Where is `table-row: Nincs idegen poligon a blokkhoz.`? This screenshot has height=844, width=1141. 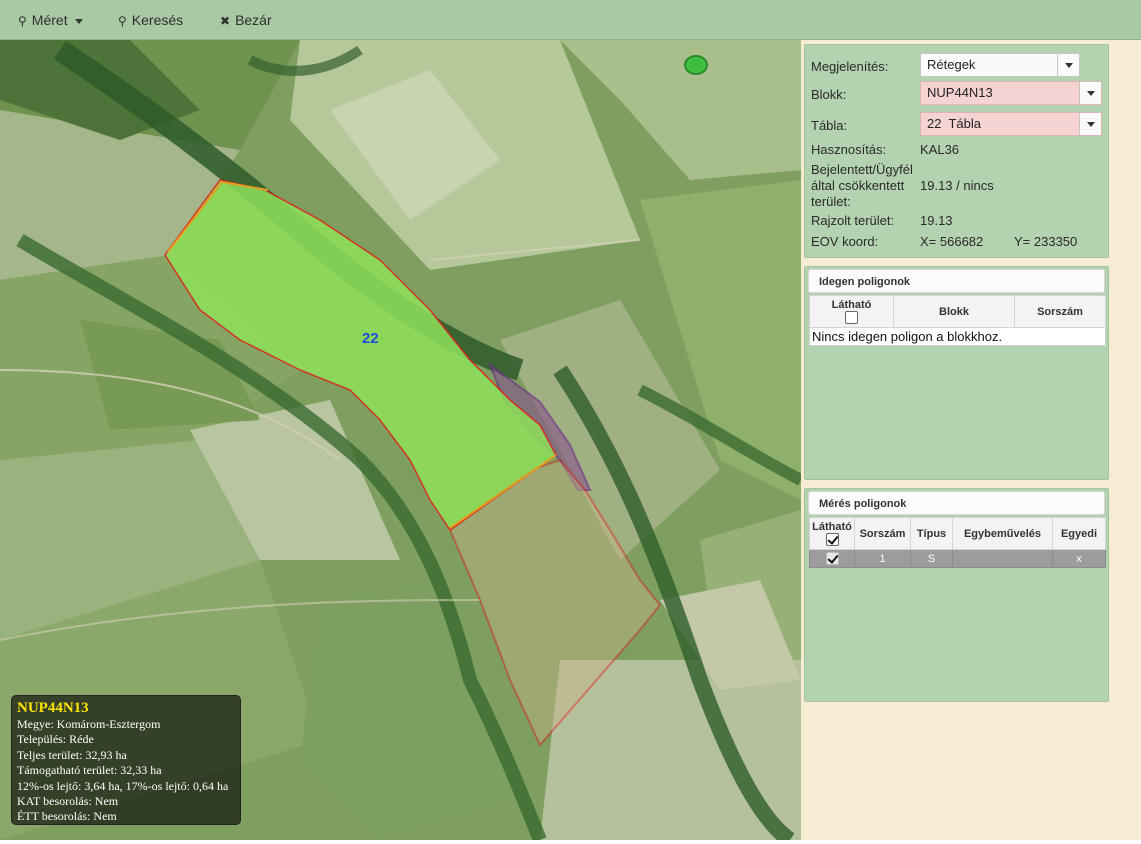
table-row: Nincs idegen poligon a blokkhoz. is located at coordinates (957, 336).